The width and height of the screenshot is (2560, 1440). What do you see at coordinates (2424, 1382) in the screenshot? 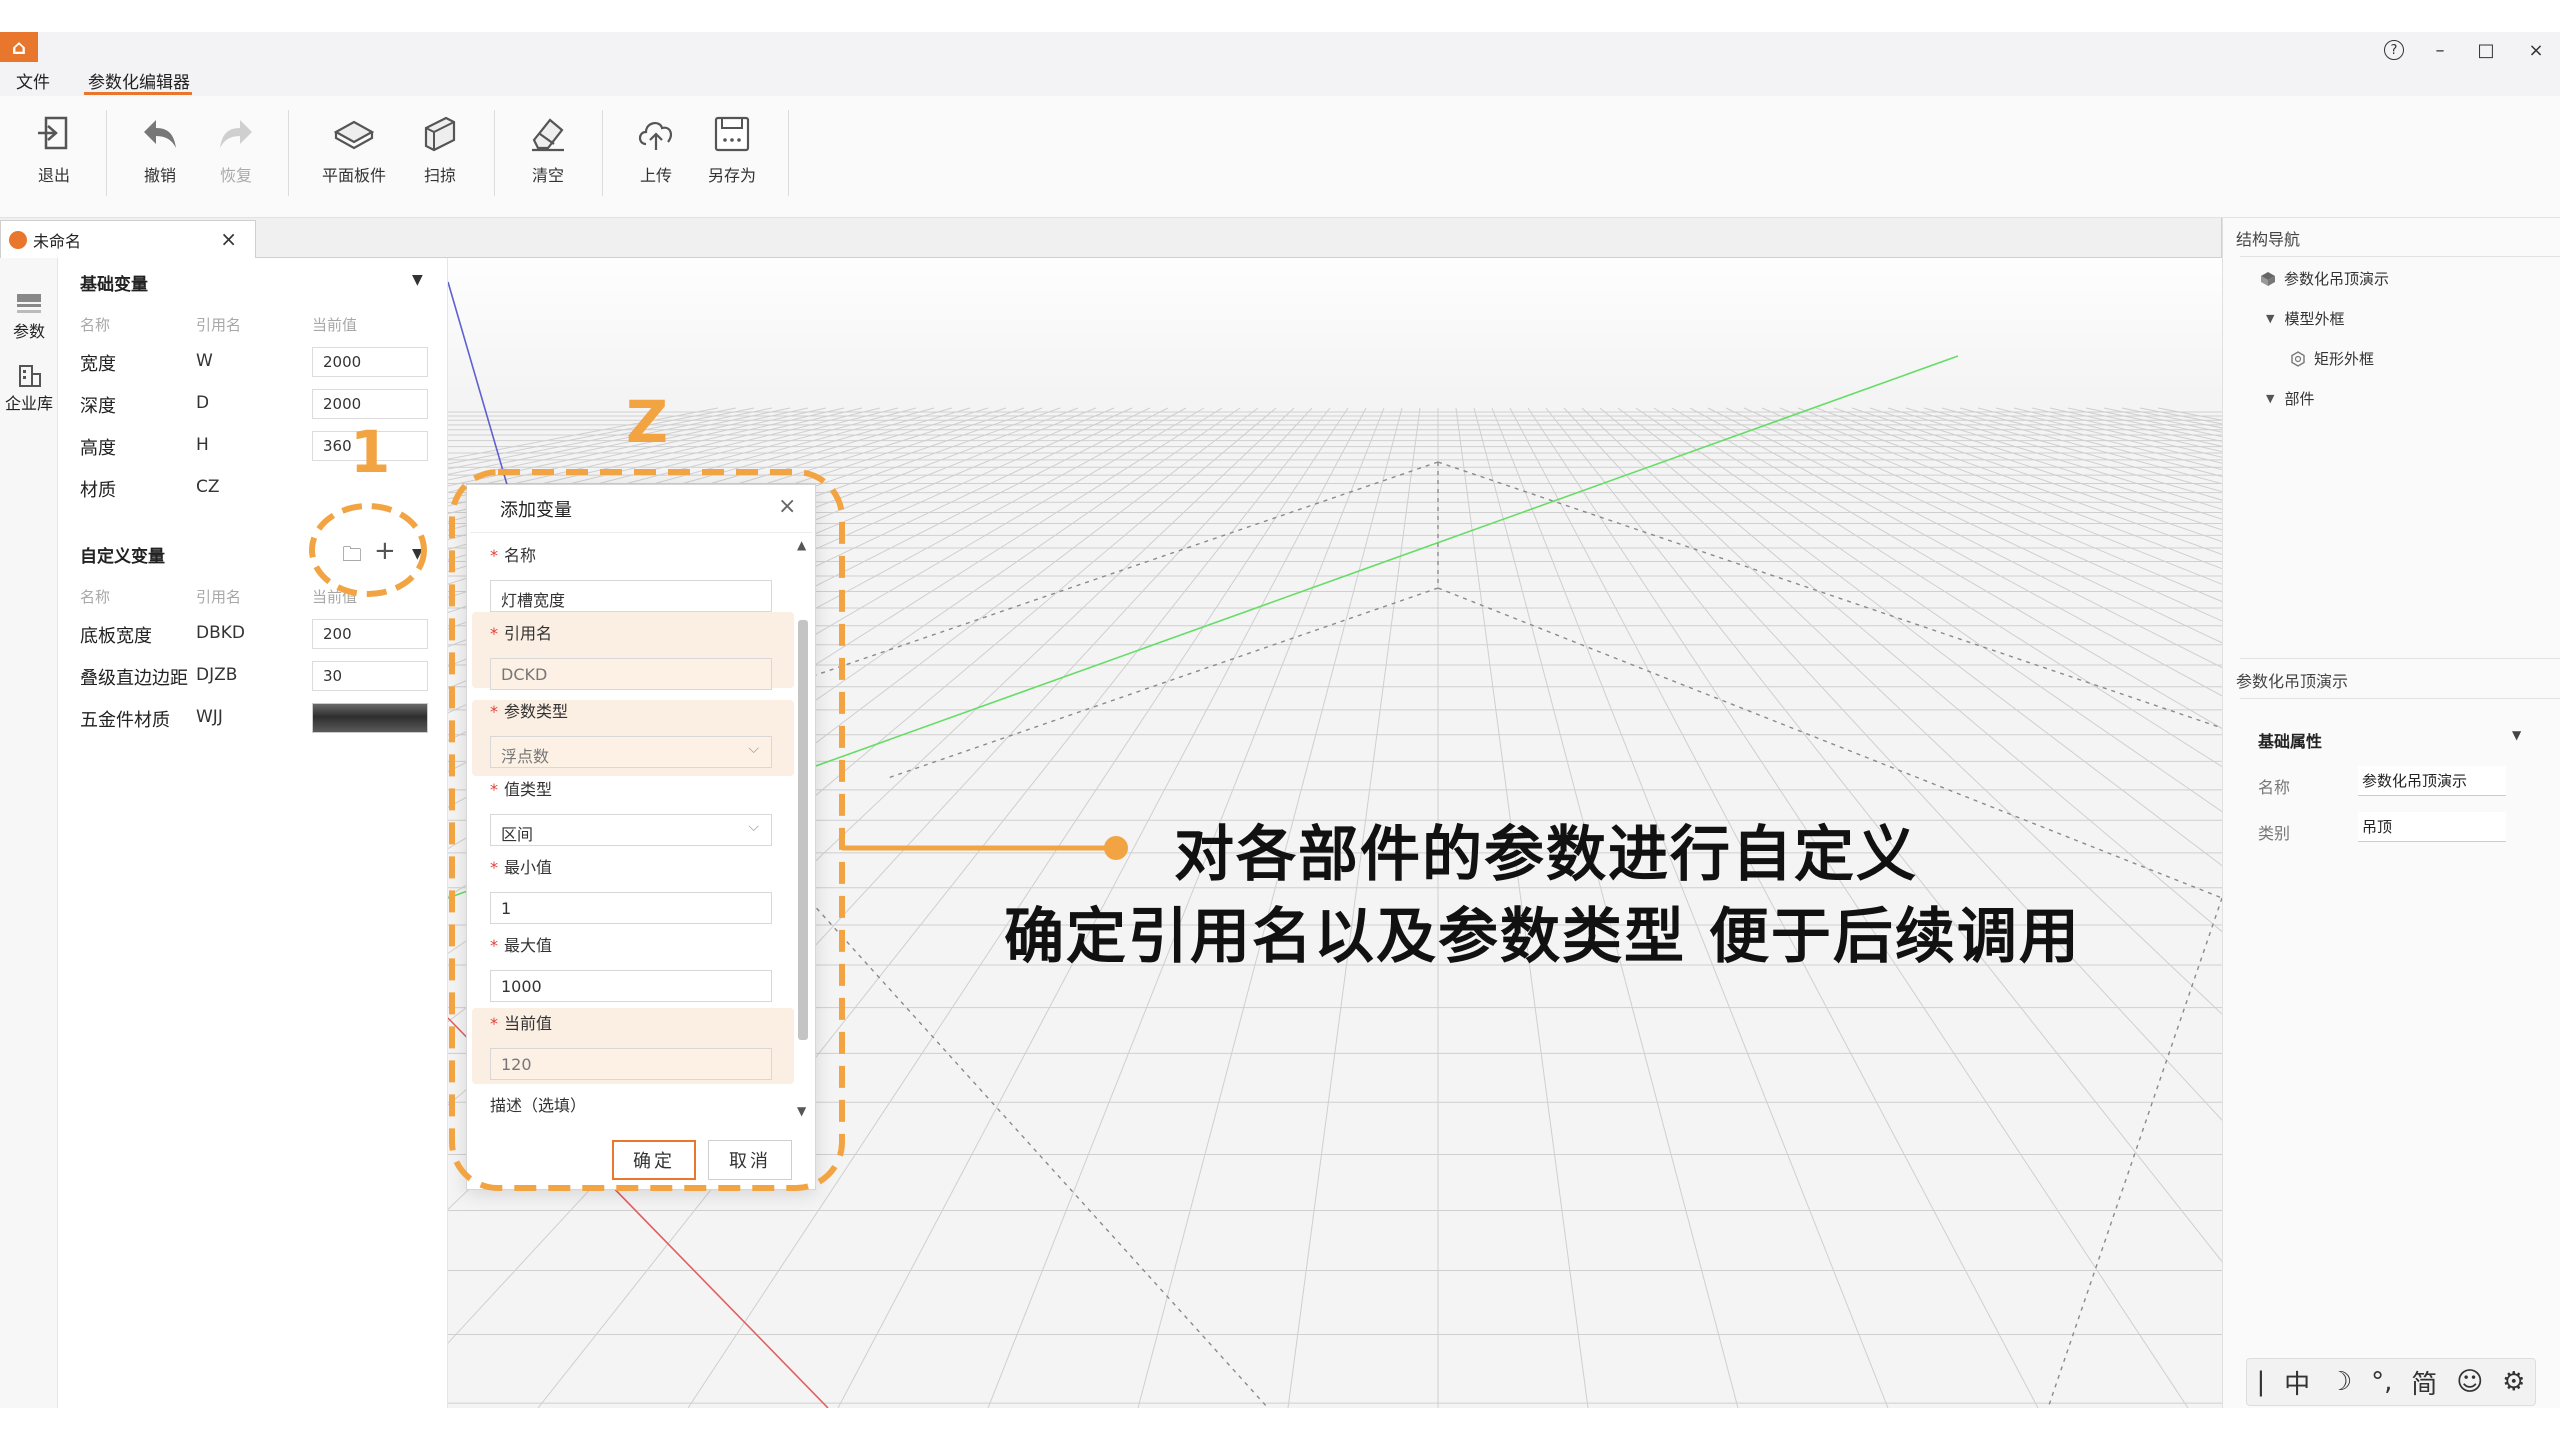
I see `ime-simplified-toggle: 简` at bounding box center [2424, 1382].